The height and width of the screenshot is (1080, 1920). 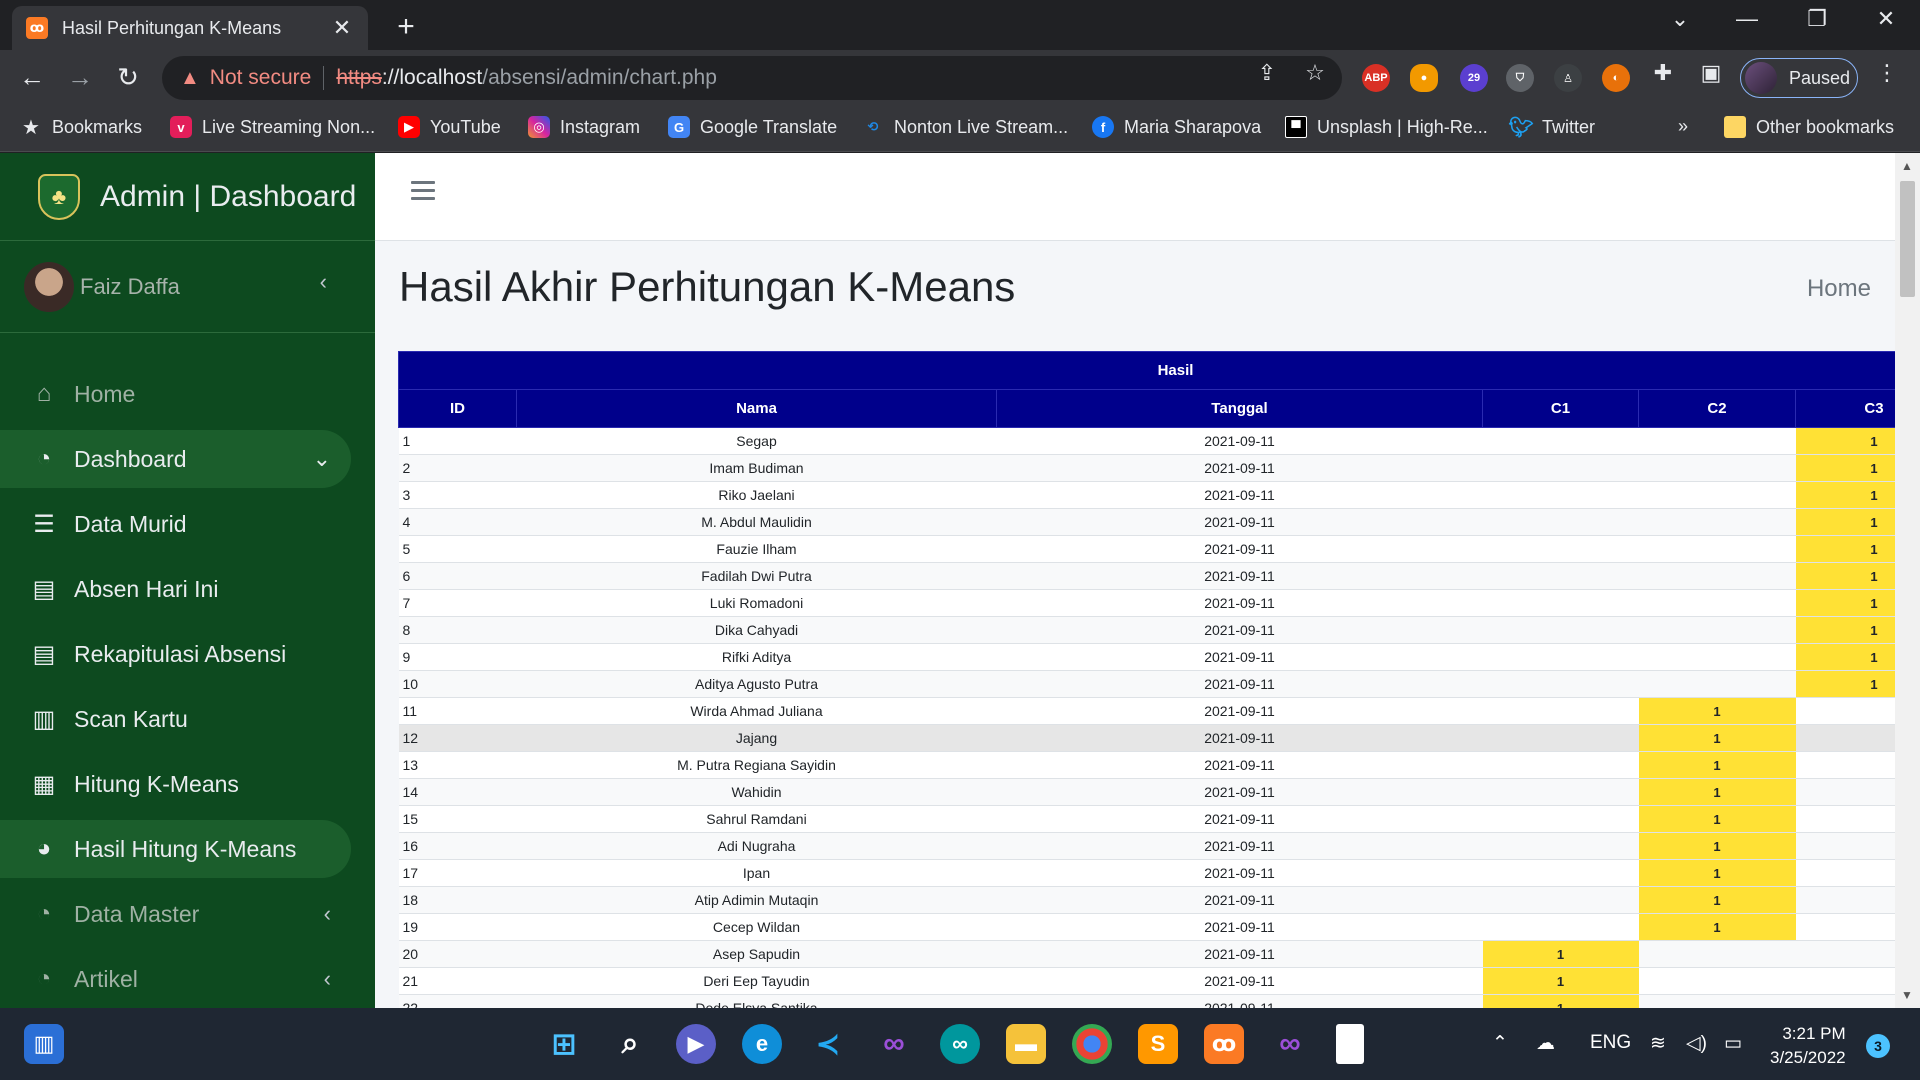 I want to click on cell-id: 10, so click(x=457, y=684).